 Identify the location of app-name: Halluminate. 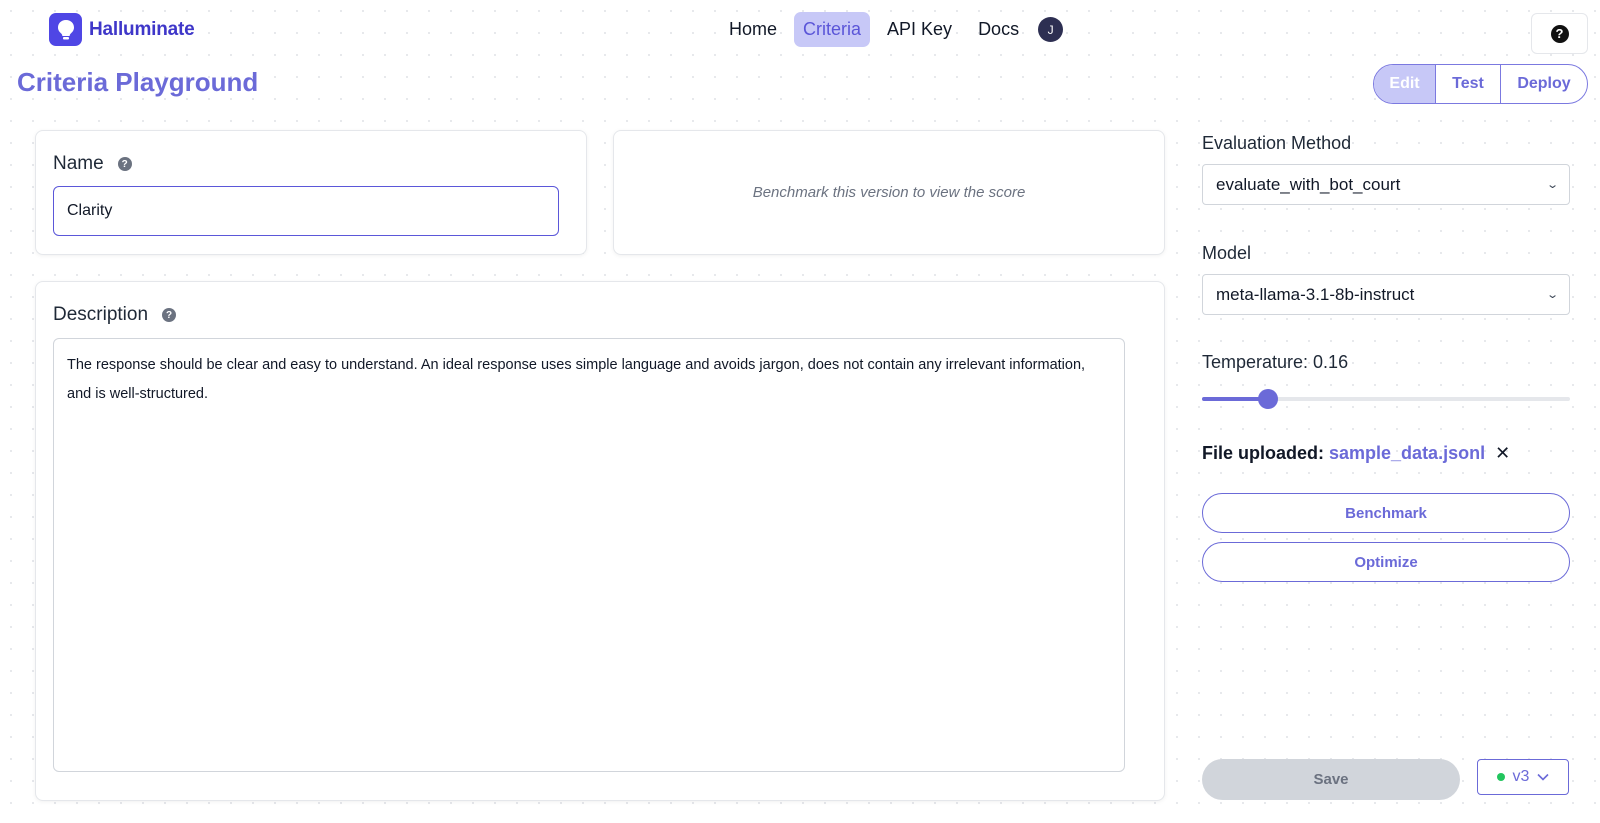
(142, 29).